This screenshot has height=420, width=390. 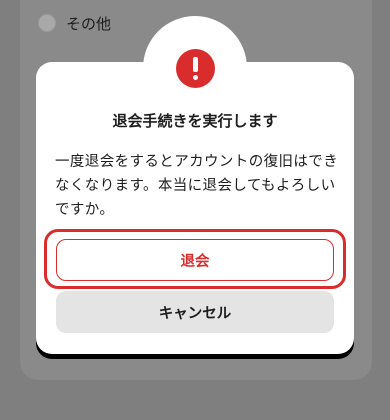 What do you see at coordinates (47, 23) in the screenshot?
I see `radio-button` at bounding box center [47, 23].